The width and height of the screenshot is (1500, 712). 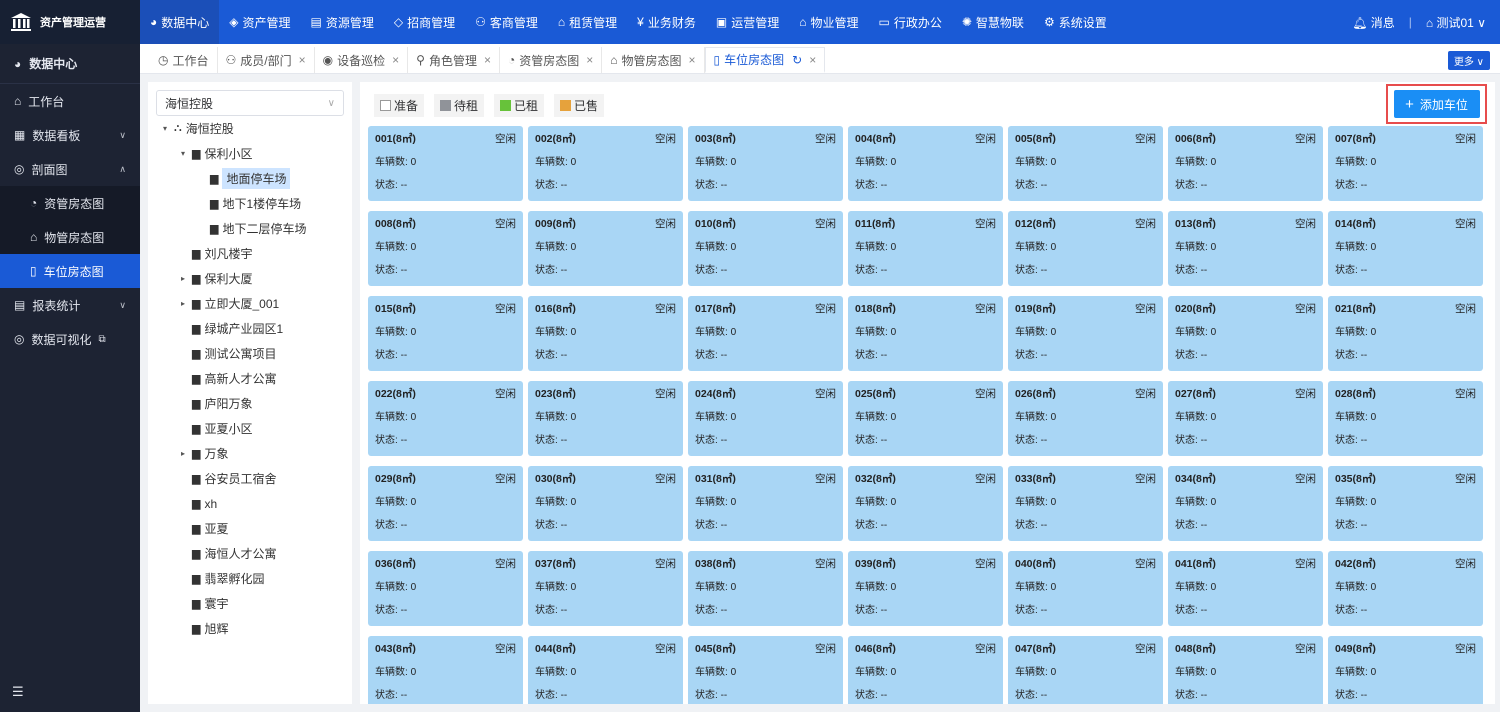 What do you see at coordinates (1245, 163) in the screenshot?
I see `parking-space-card: 006(8㎡) 空闲 车辆数: 0 状态: --` at bounding box center [1245, 163].